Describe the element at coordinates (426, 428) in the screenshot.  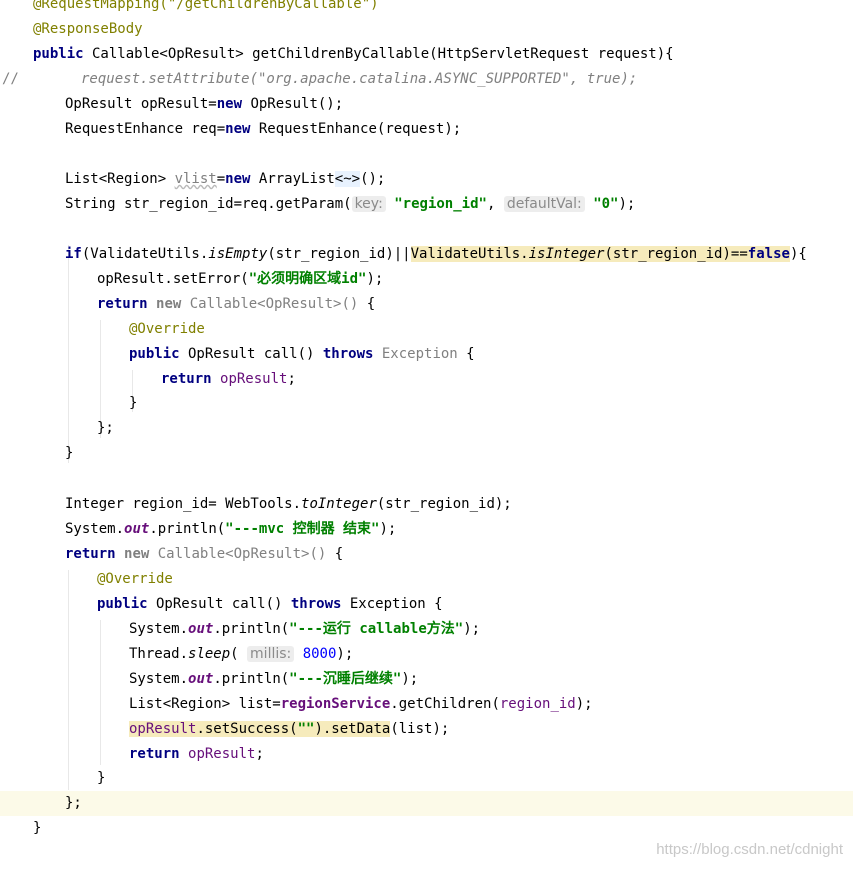
I see `code-line: };` at that location.